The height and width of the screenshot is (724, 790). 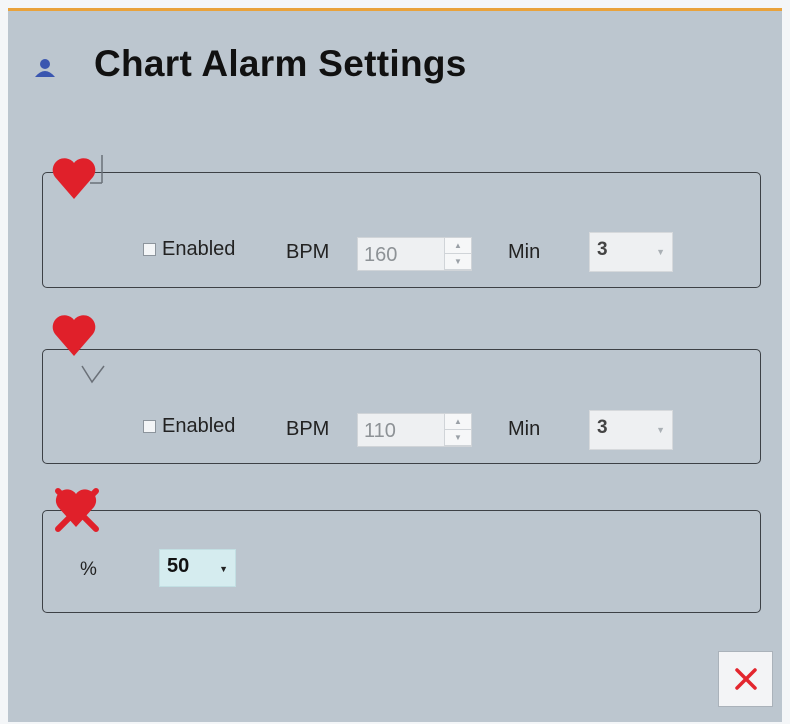 What do you see at coordinates (77, 177) in the screenshot?
I see `heart-up-icon` at bounding box center [77, 177].